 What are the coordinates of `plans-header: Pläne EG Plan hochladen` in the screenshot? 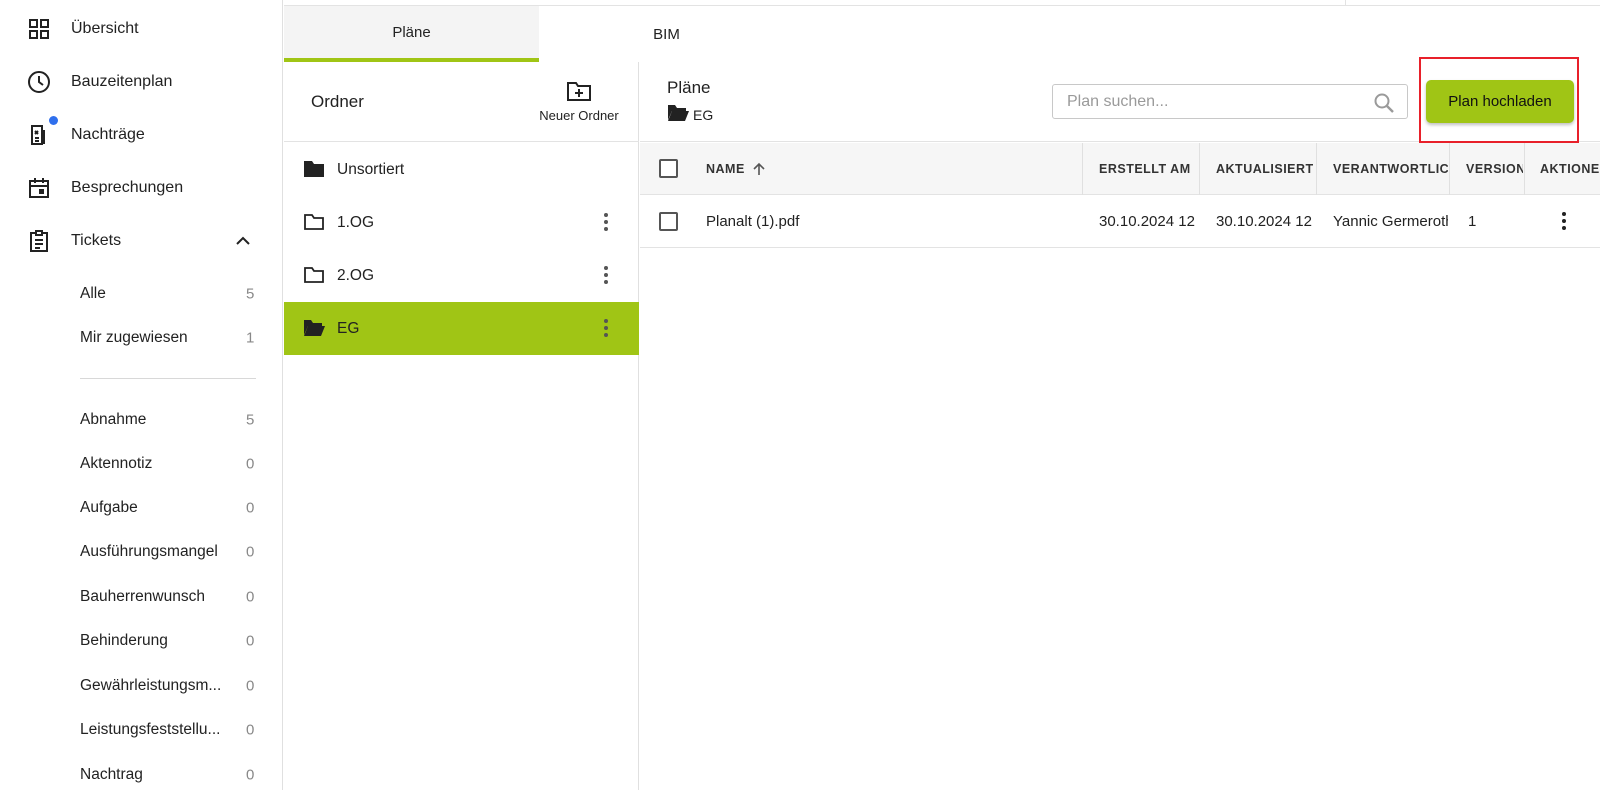 It's located at (1120, 102).